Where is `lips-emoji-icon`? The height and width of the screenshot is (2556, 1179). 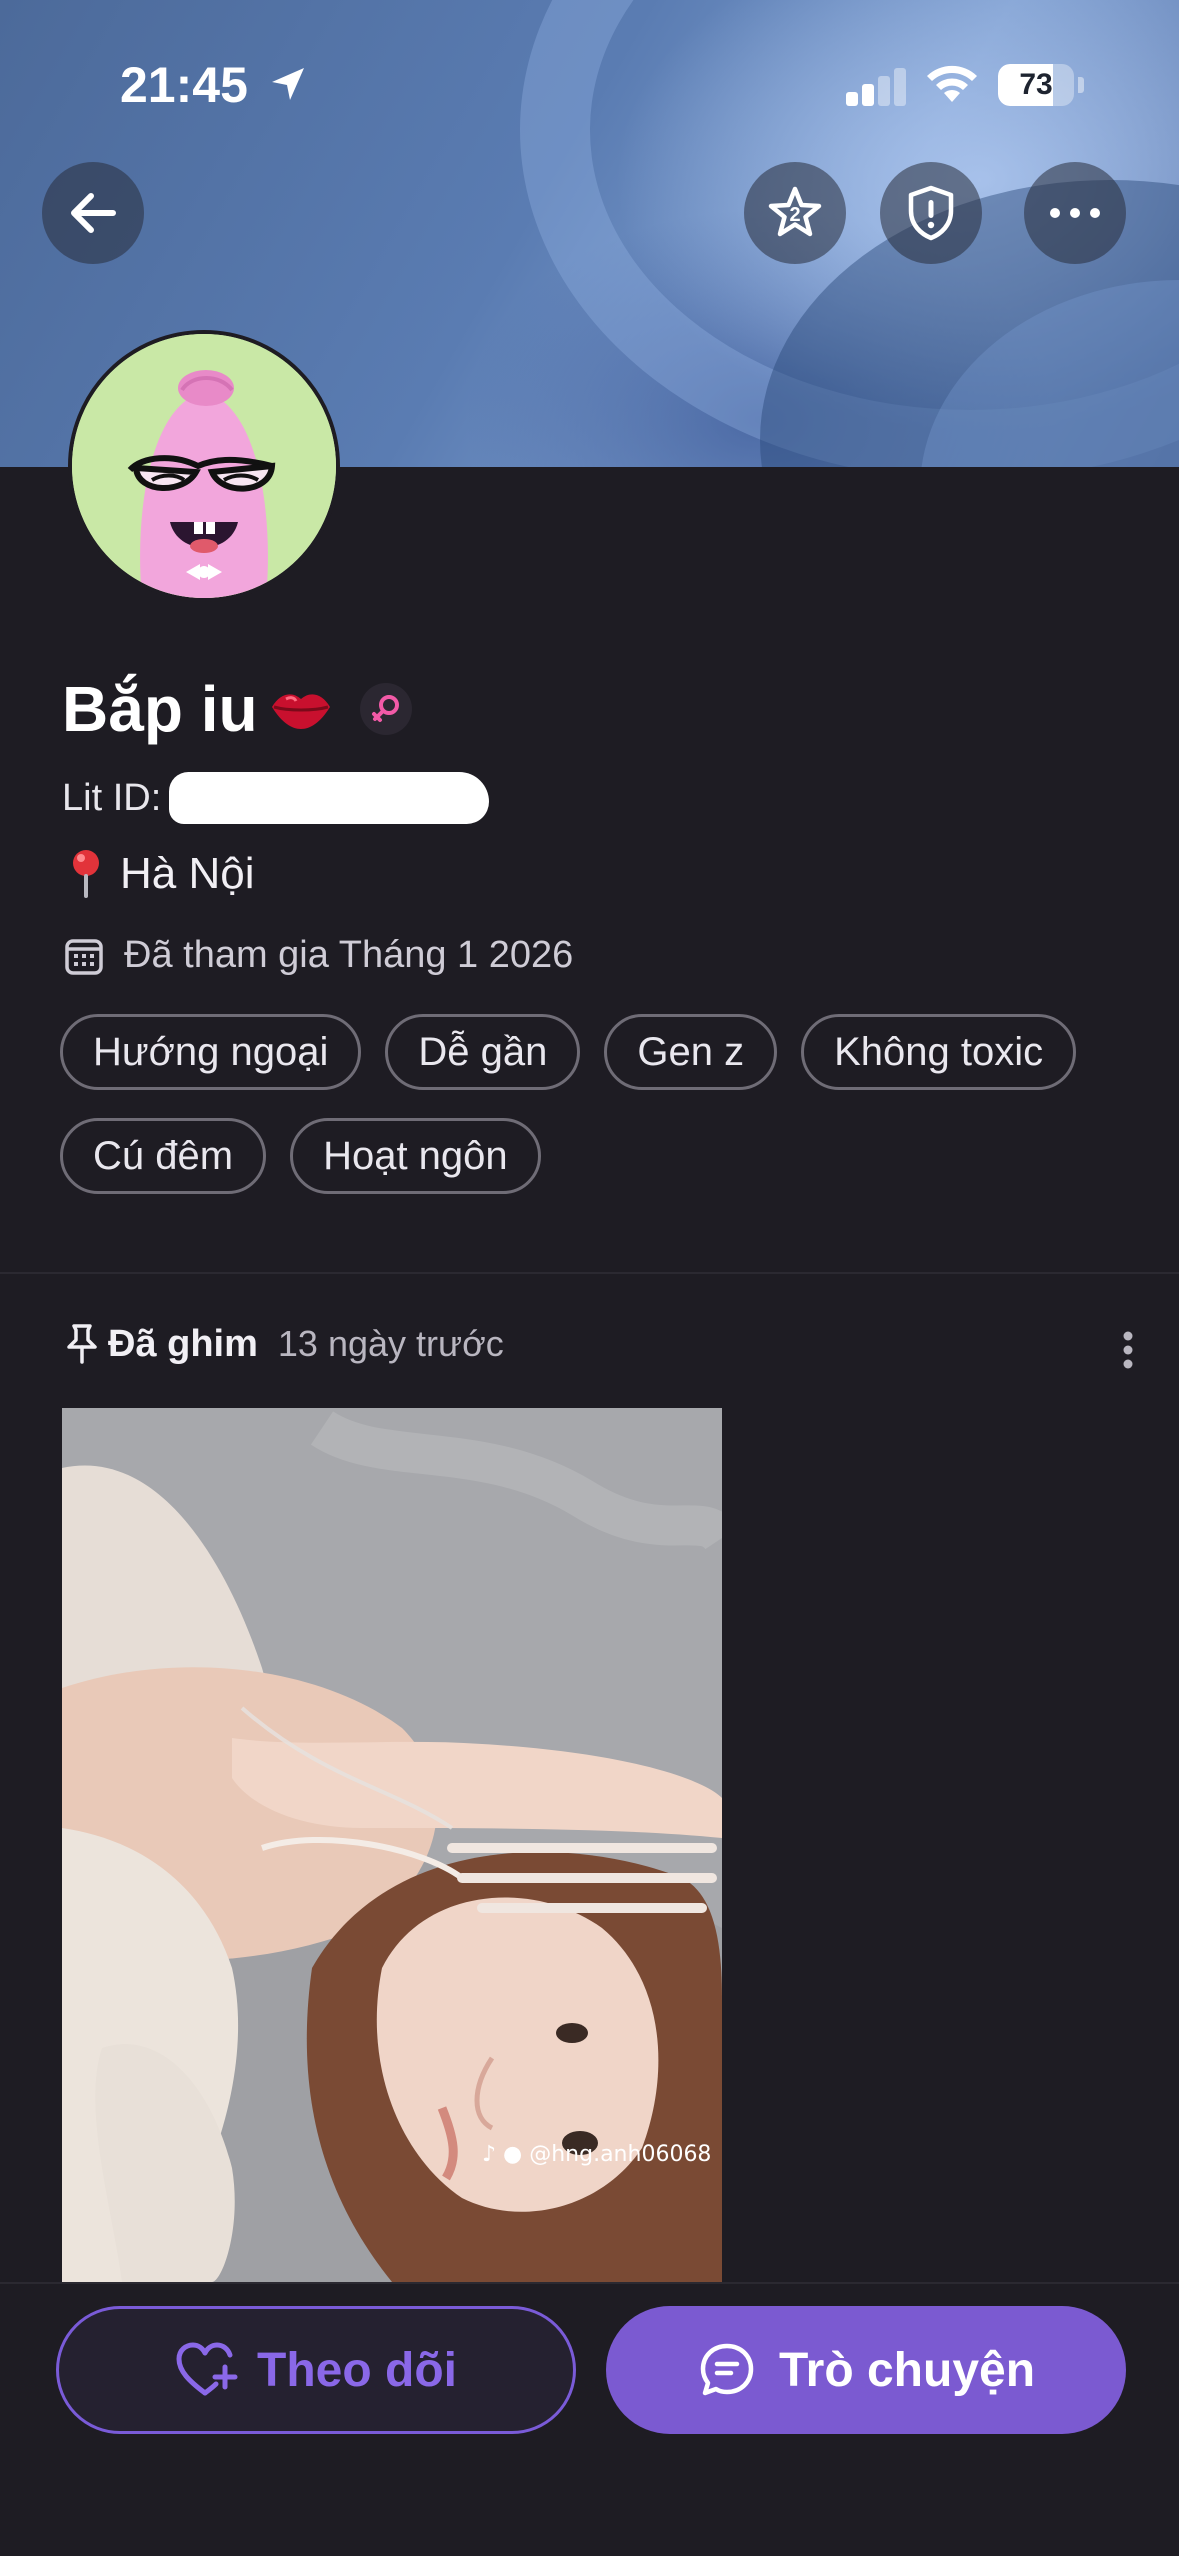 lips-emoji-icon is located at coordinates (300, 711).